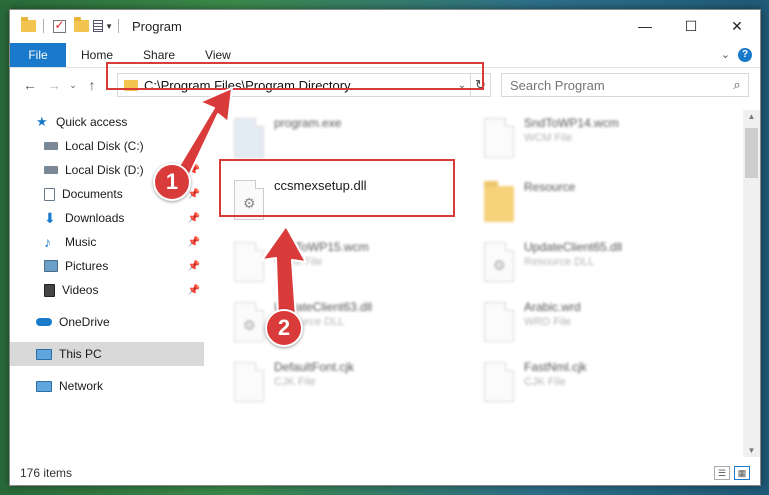 Image resolution: width=769 pixels, height=495 pixels. I want to click on sidebar-item-label: Quick access, so click(92, 122).